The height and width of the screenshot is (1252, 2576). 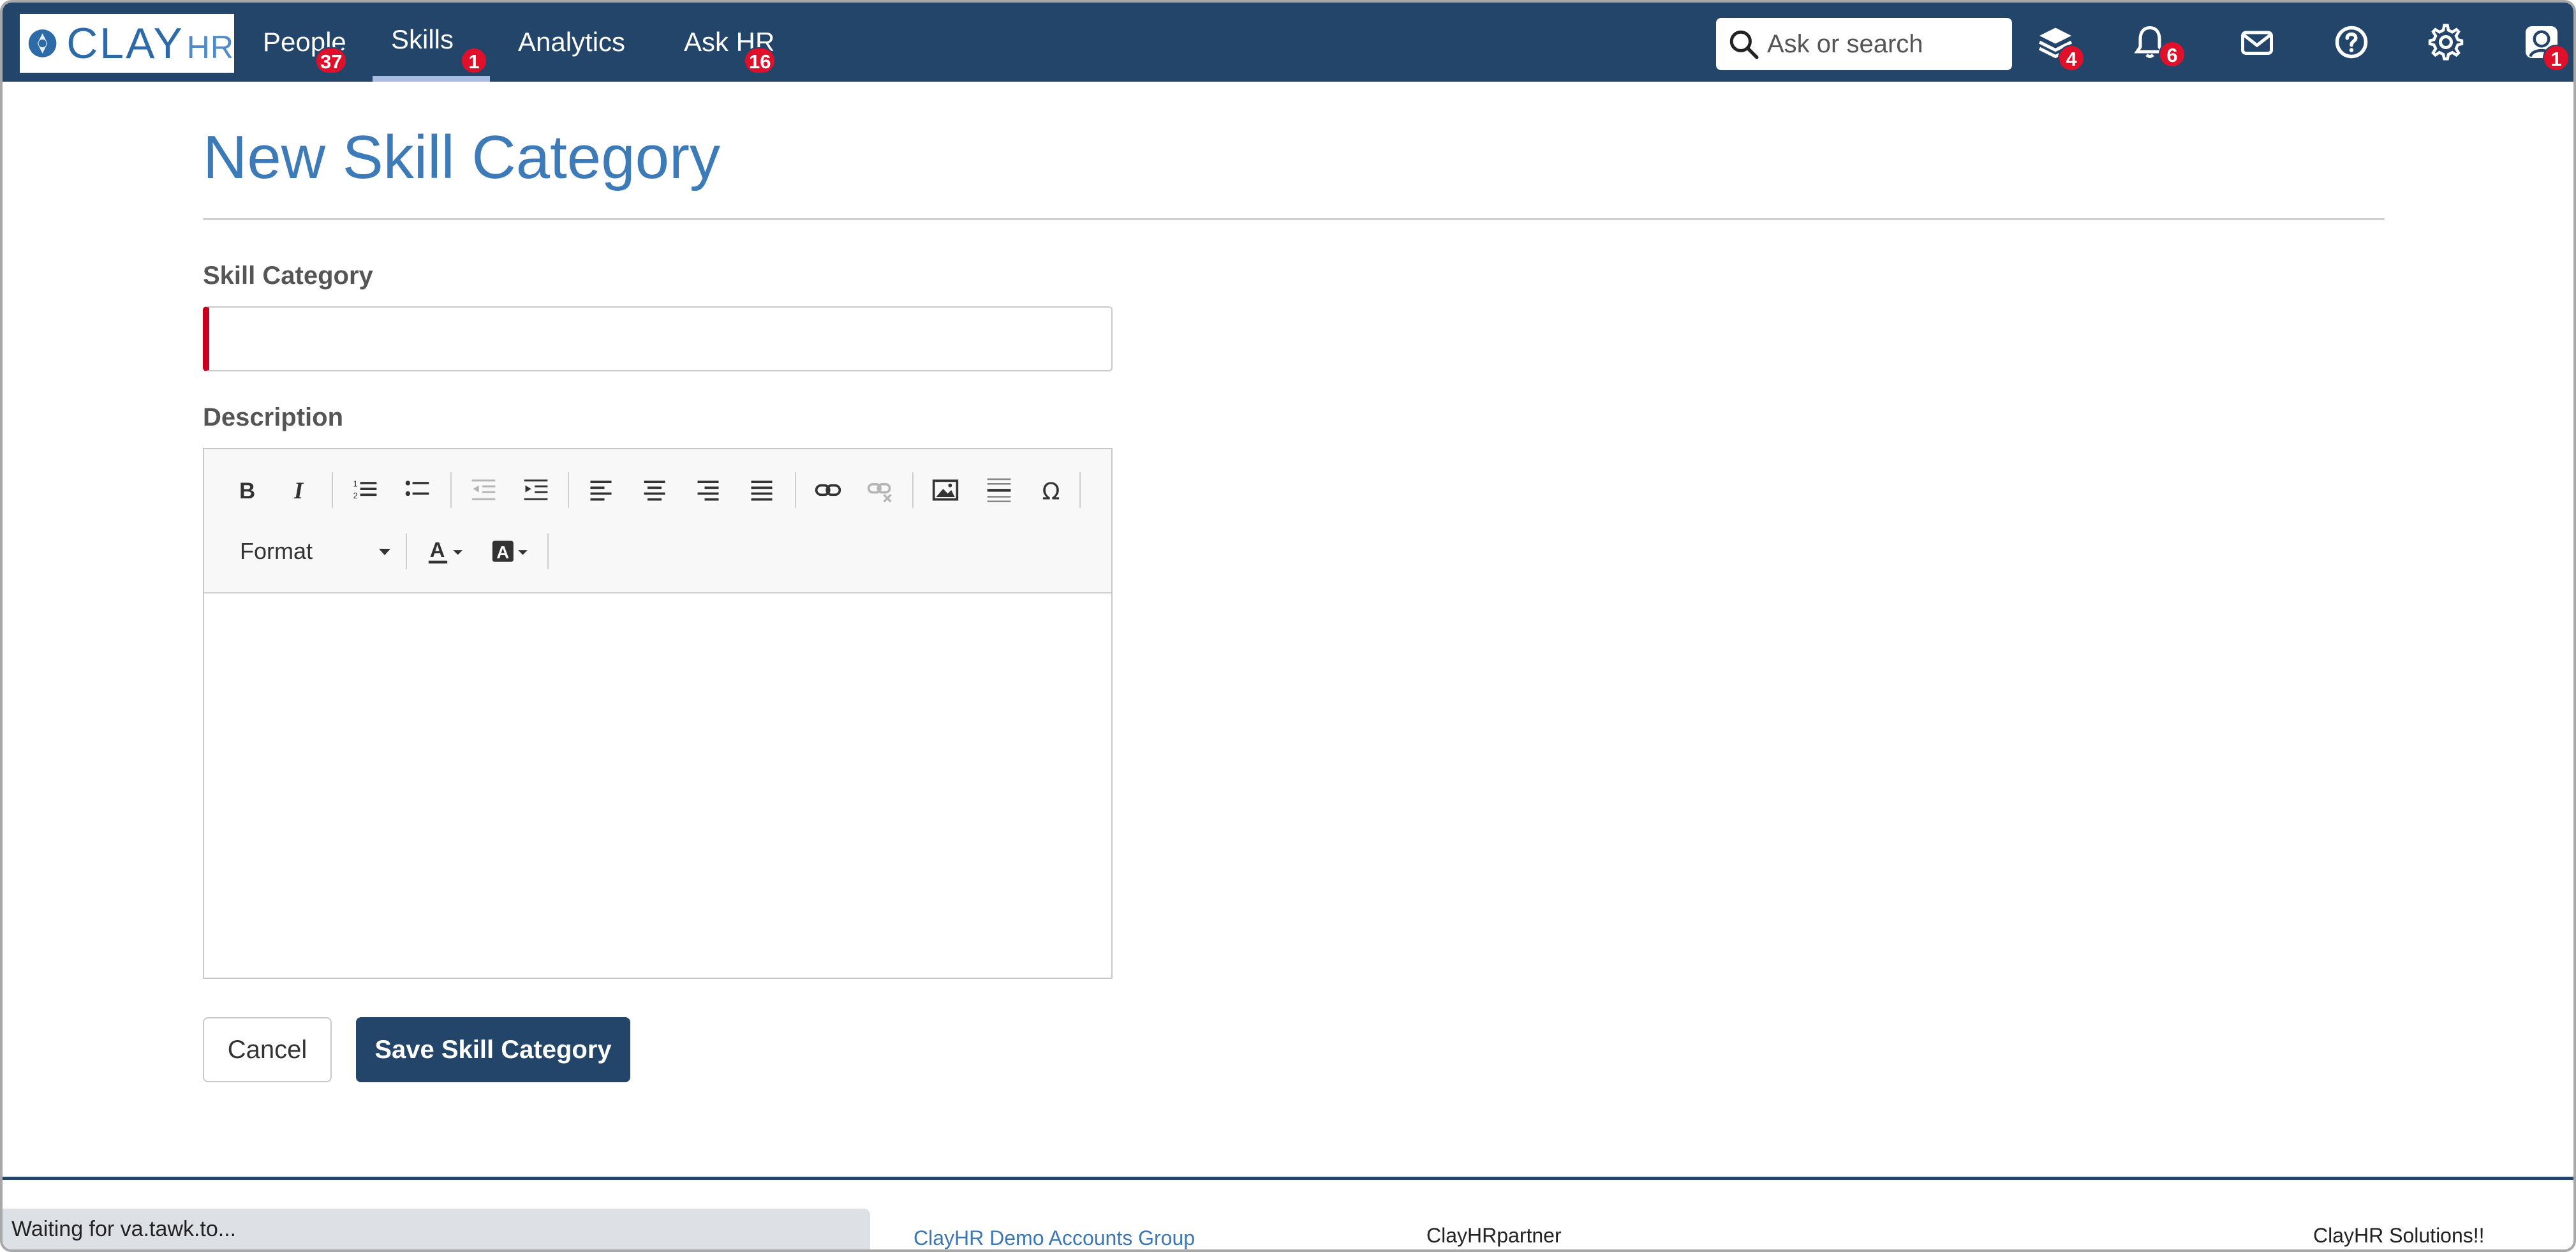 What do you see at coordinates (1288, 1178) in the screenshot?
I see `footer-divider` at bounding box center [1288, 1178].